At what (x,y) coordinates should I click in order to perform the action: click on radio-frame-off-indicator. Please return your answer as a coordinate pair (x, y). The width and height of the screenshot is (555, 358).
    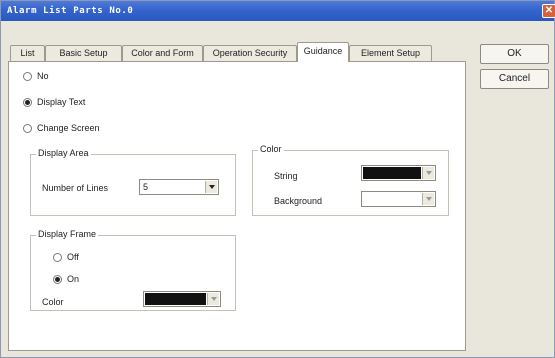
    Looking at the image, I should click on (57, 257).